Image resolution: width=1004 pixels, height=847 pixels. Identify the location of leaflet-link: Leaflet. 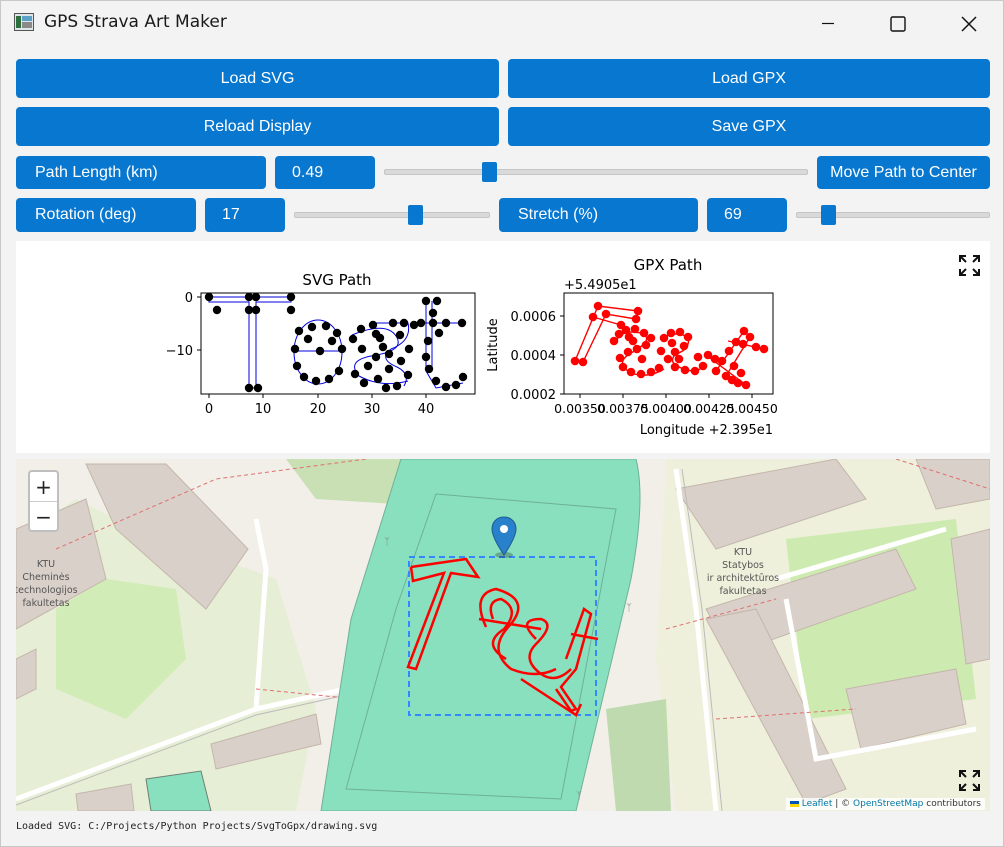
(817, 804).